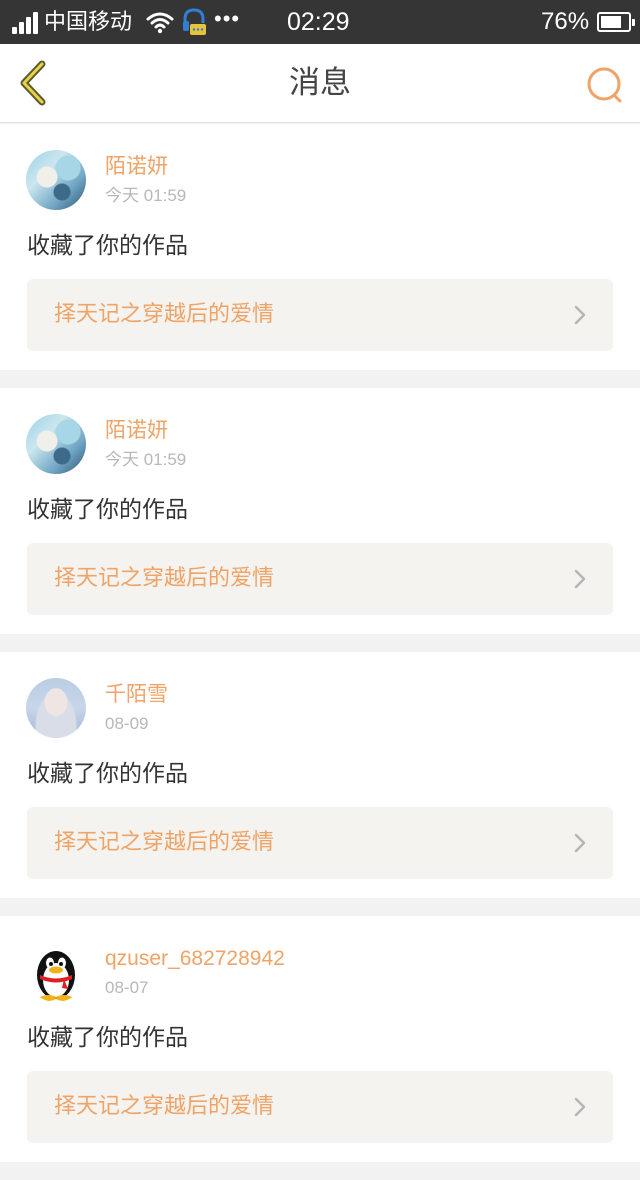 The width and height of the screenshot is (640, 1180). What do you see at coordinates (56, 976) in the screenshot?
I see `penguin-icon` at bounding box center [56, 976].